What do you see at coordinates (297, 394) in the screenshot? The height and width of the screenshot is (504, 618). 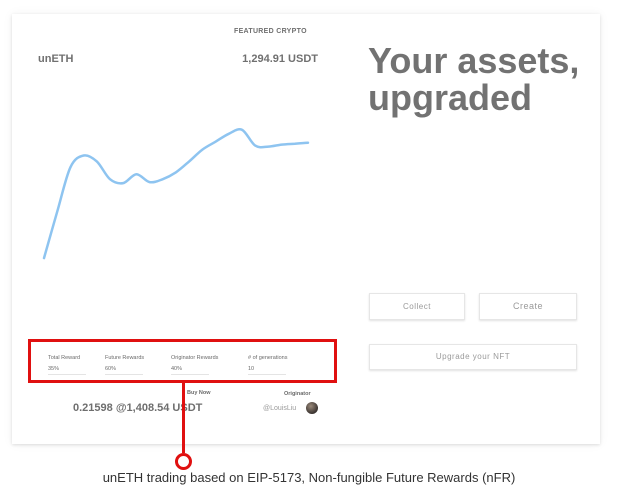 I see `originator-label: Originator` at bounding box center [297, 394].